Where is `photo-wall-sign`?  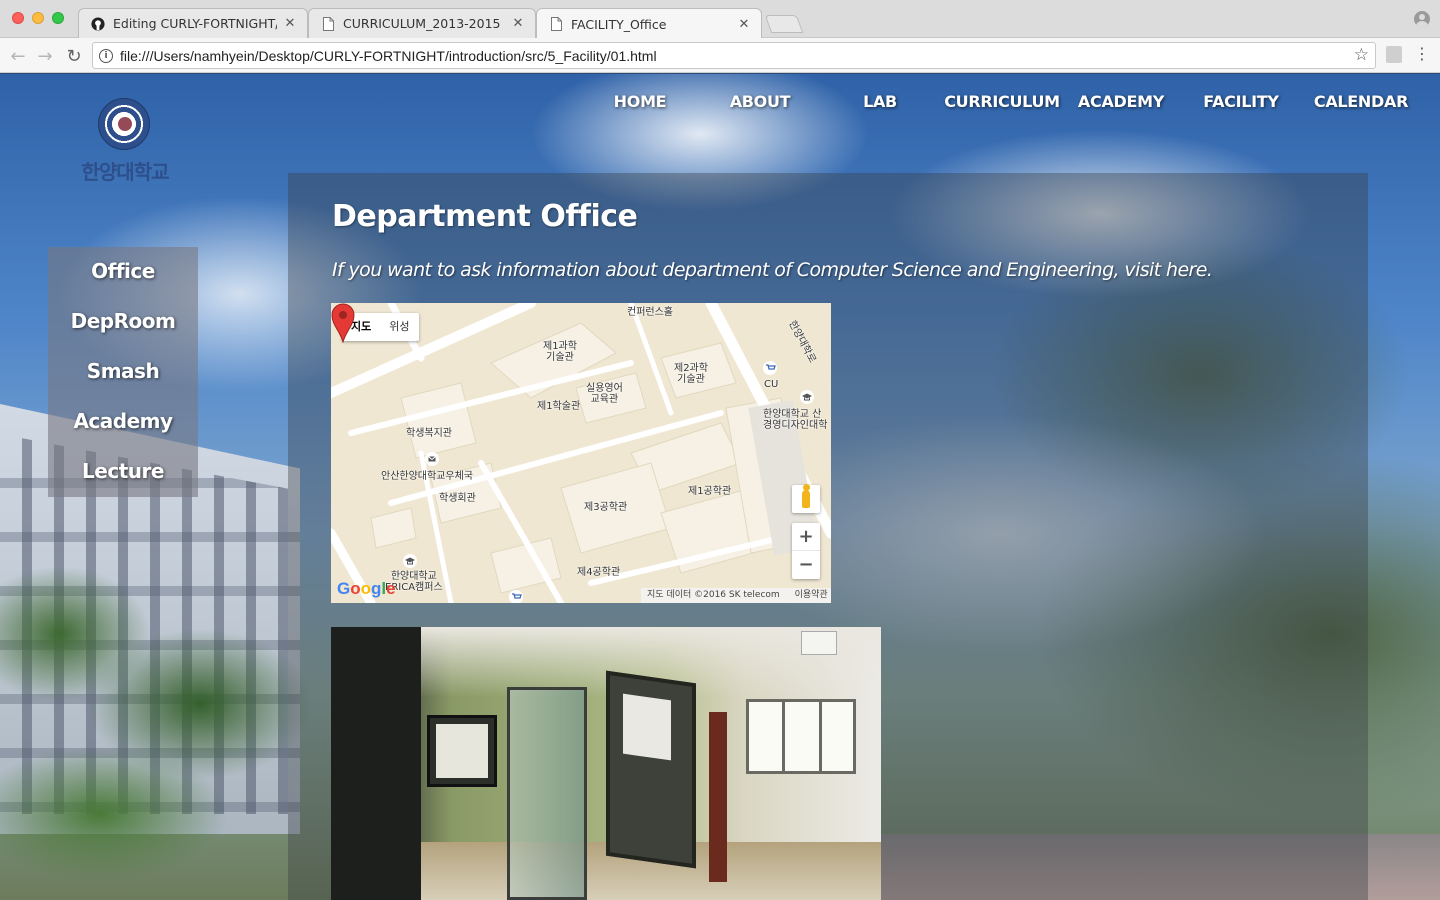 photo-wall-sign is located at coordinates (462, 751).